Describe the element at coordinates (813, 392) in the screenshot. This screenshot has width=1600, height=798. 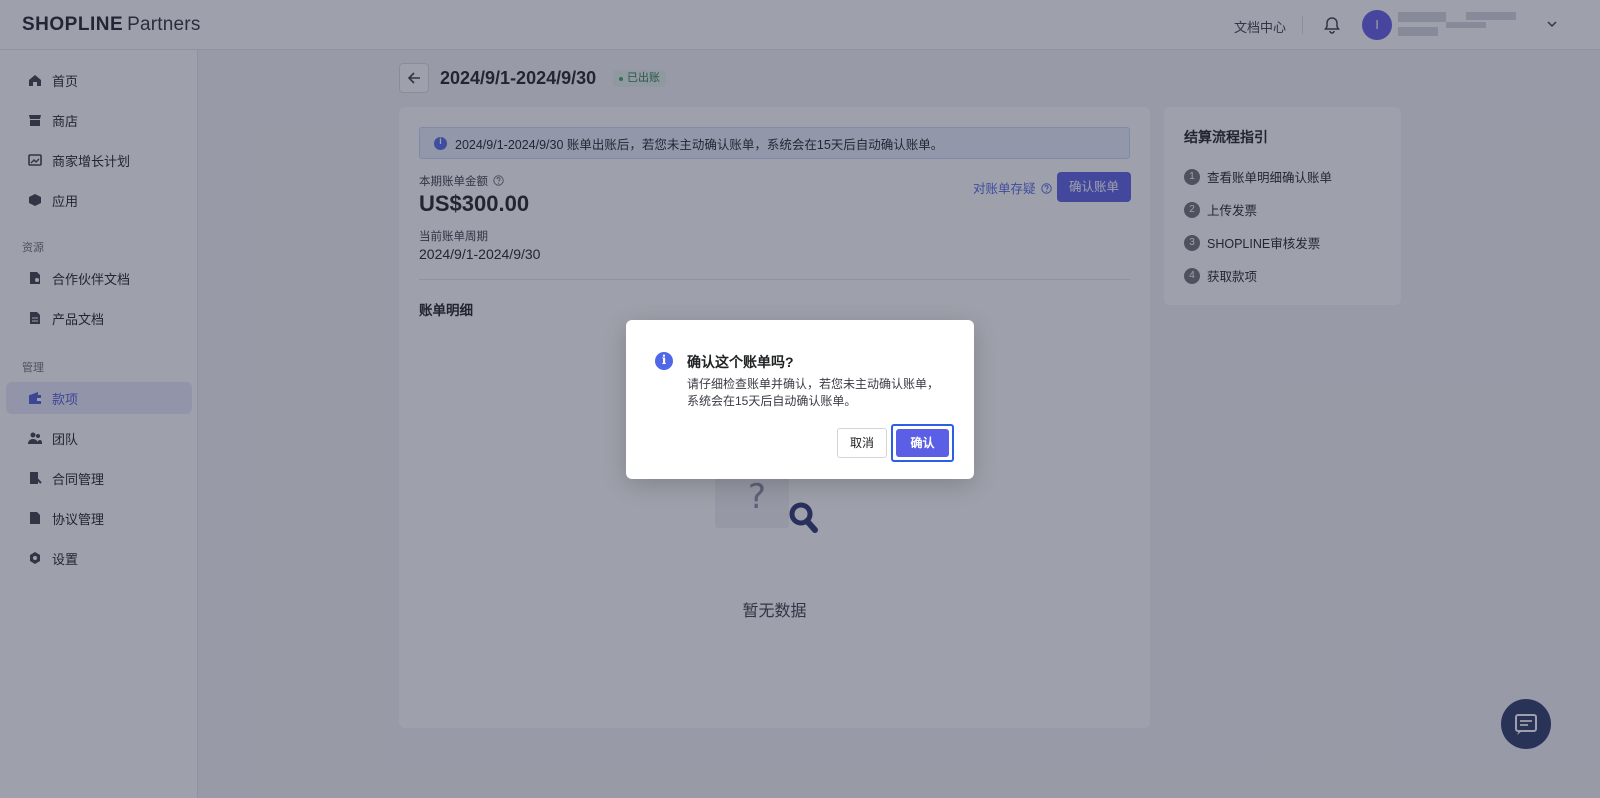
I see `dialog-body: 请仔细检查账单并确认，若您未主动确认账单，系统会在15天后自动确认账单。` at that location.